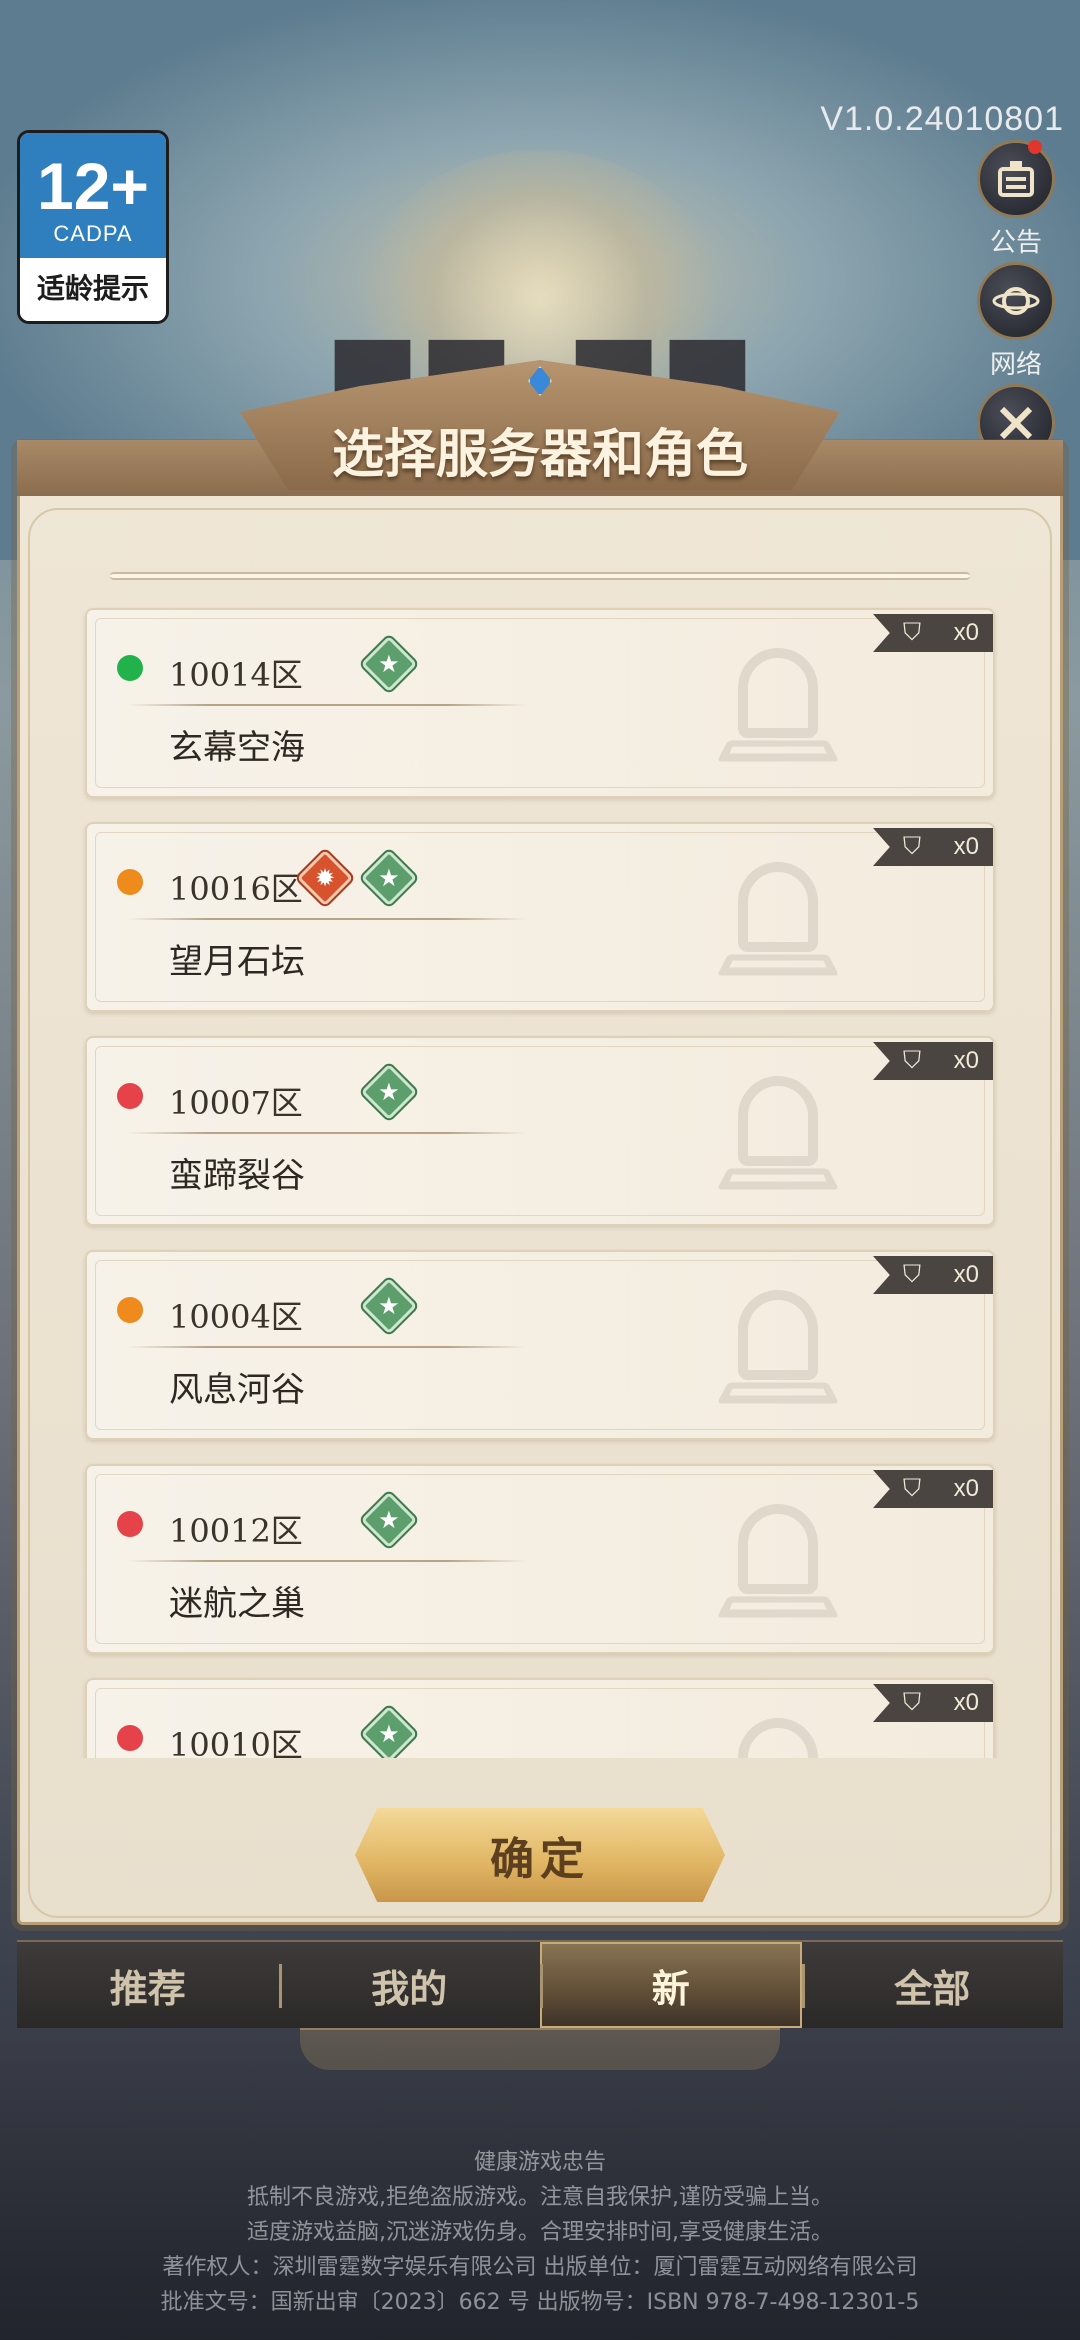 This screenshot has height=2340, width=1080. Describe the element at coordinates (93, 289) in the screenshot. I see `age-rating-tip: 适龄提示` at that location.